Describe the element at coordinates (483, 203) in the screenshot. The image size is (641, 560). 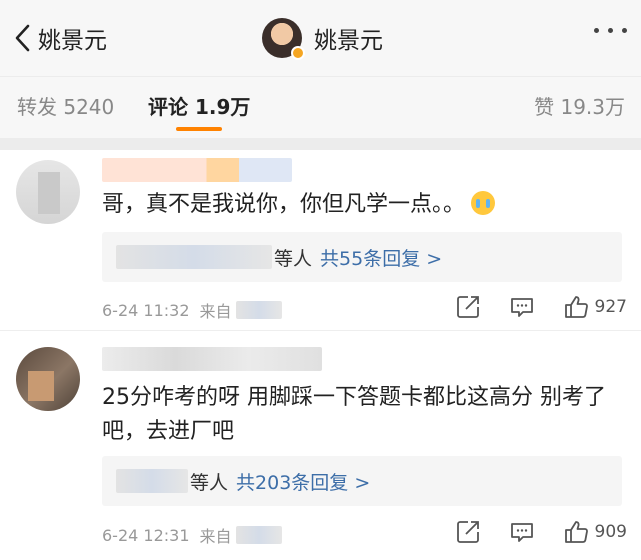
I see `crying-face-icon` at that location.